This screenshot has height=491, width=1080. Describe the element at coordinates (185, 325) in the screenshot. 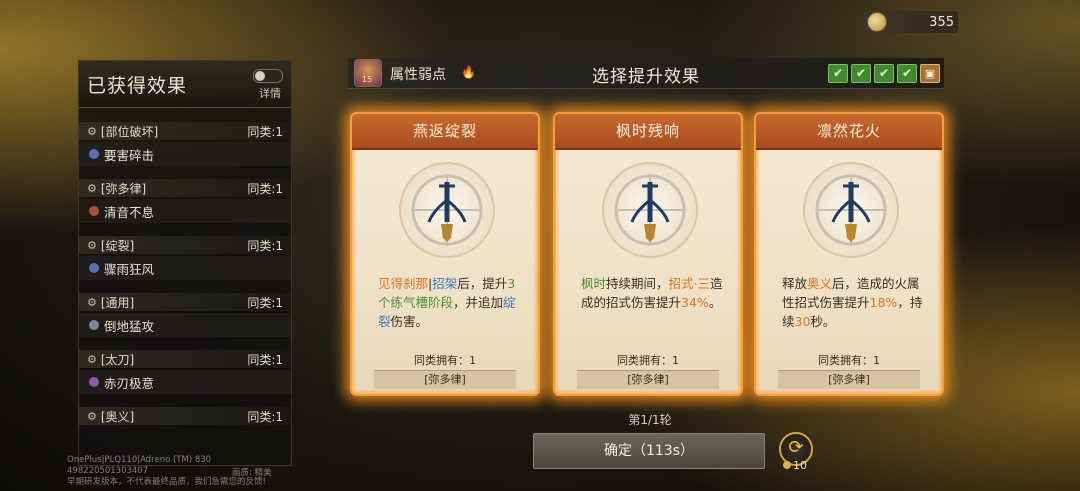

I see `effect-item: 倒地猛攻` at that location.